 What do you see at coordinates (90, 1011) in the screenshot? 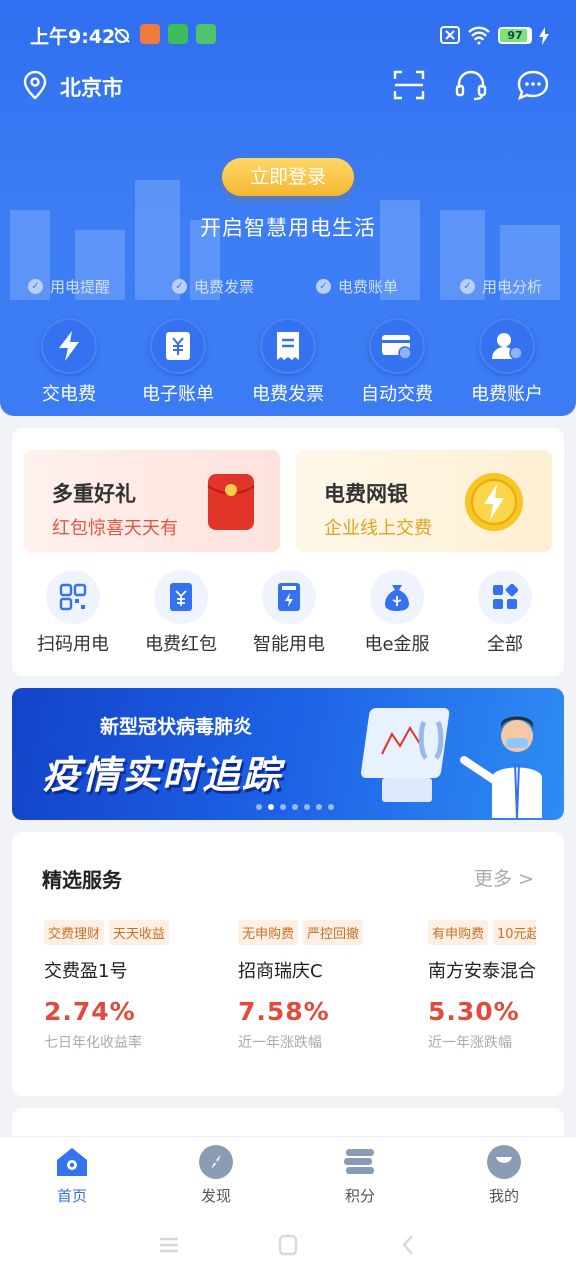
I see `fund-rate: 2.74%` at bounding box center [90, 1011].